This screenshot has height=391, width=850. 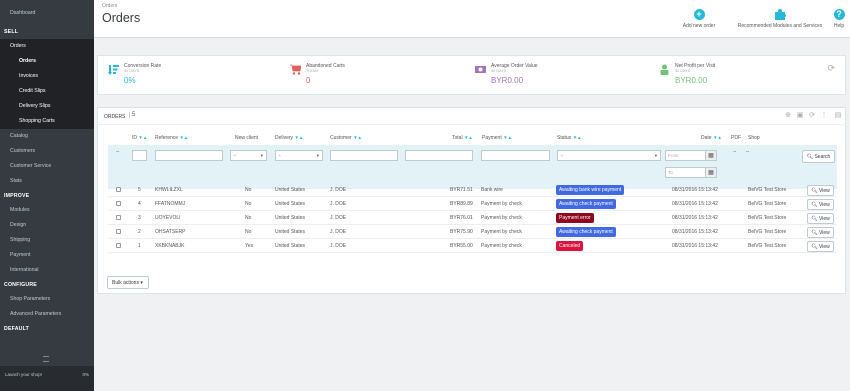 What do you see at coordinates (569, 138) in the screenshot?
I see `column-header-status: Status ▼▲` at bounding box center [569, 138].